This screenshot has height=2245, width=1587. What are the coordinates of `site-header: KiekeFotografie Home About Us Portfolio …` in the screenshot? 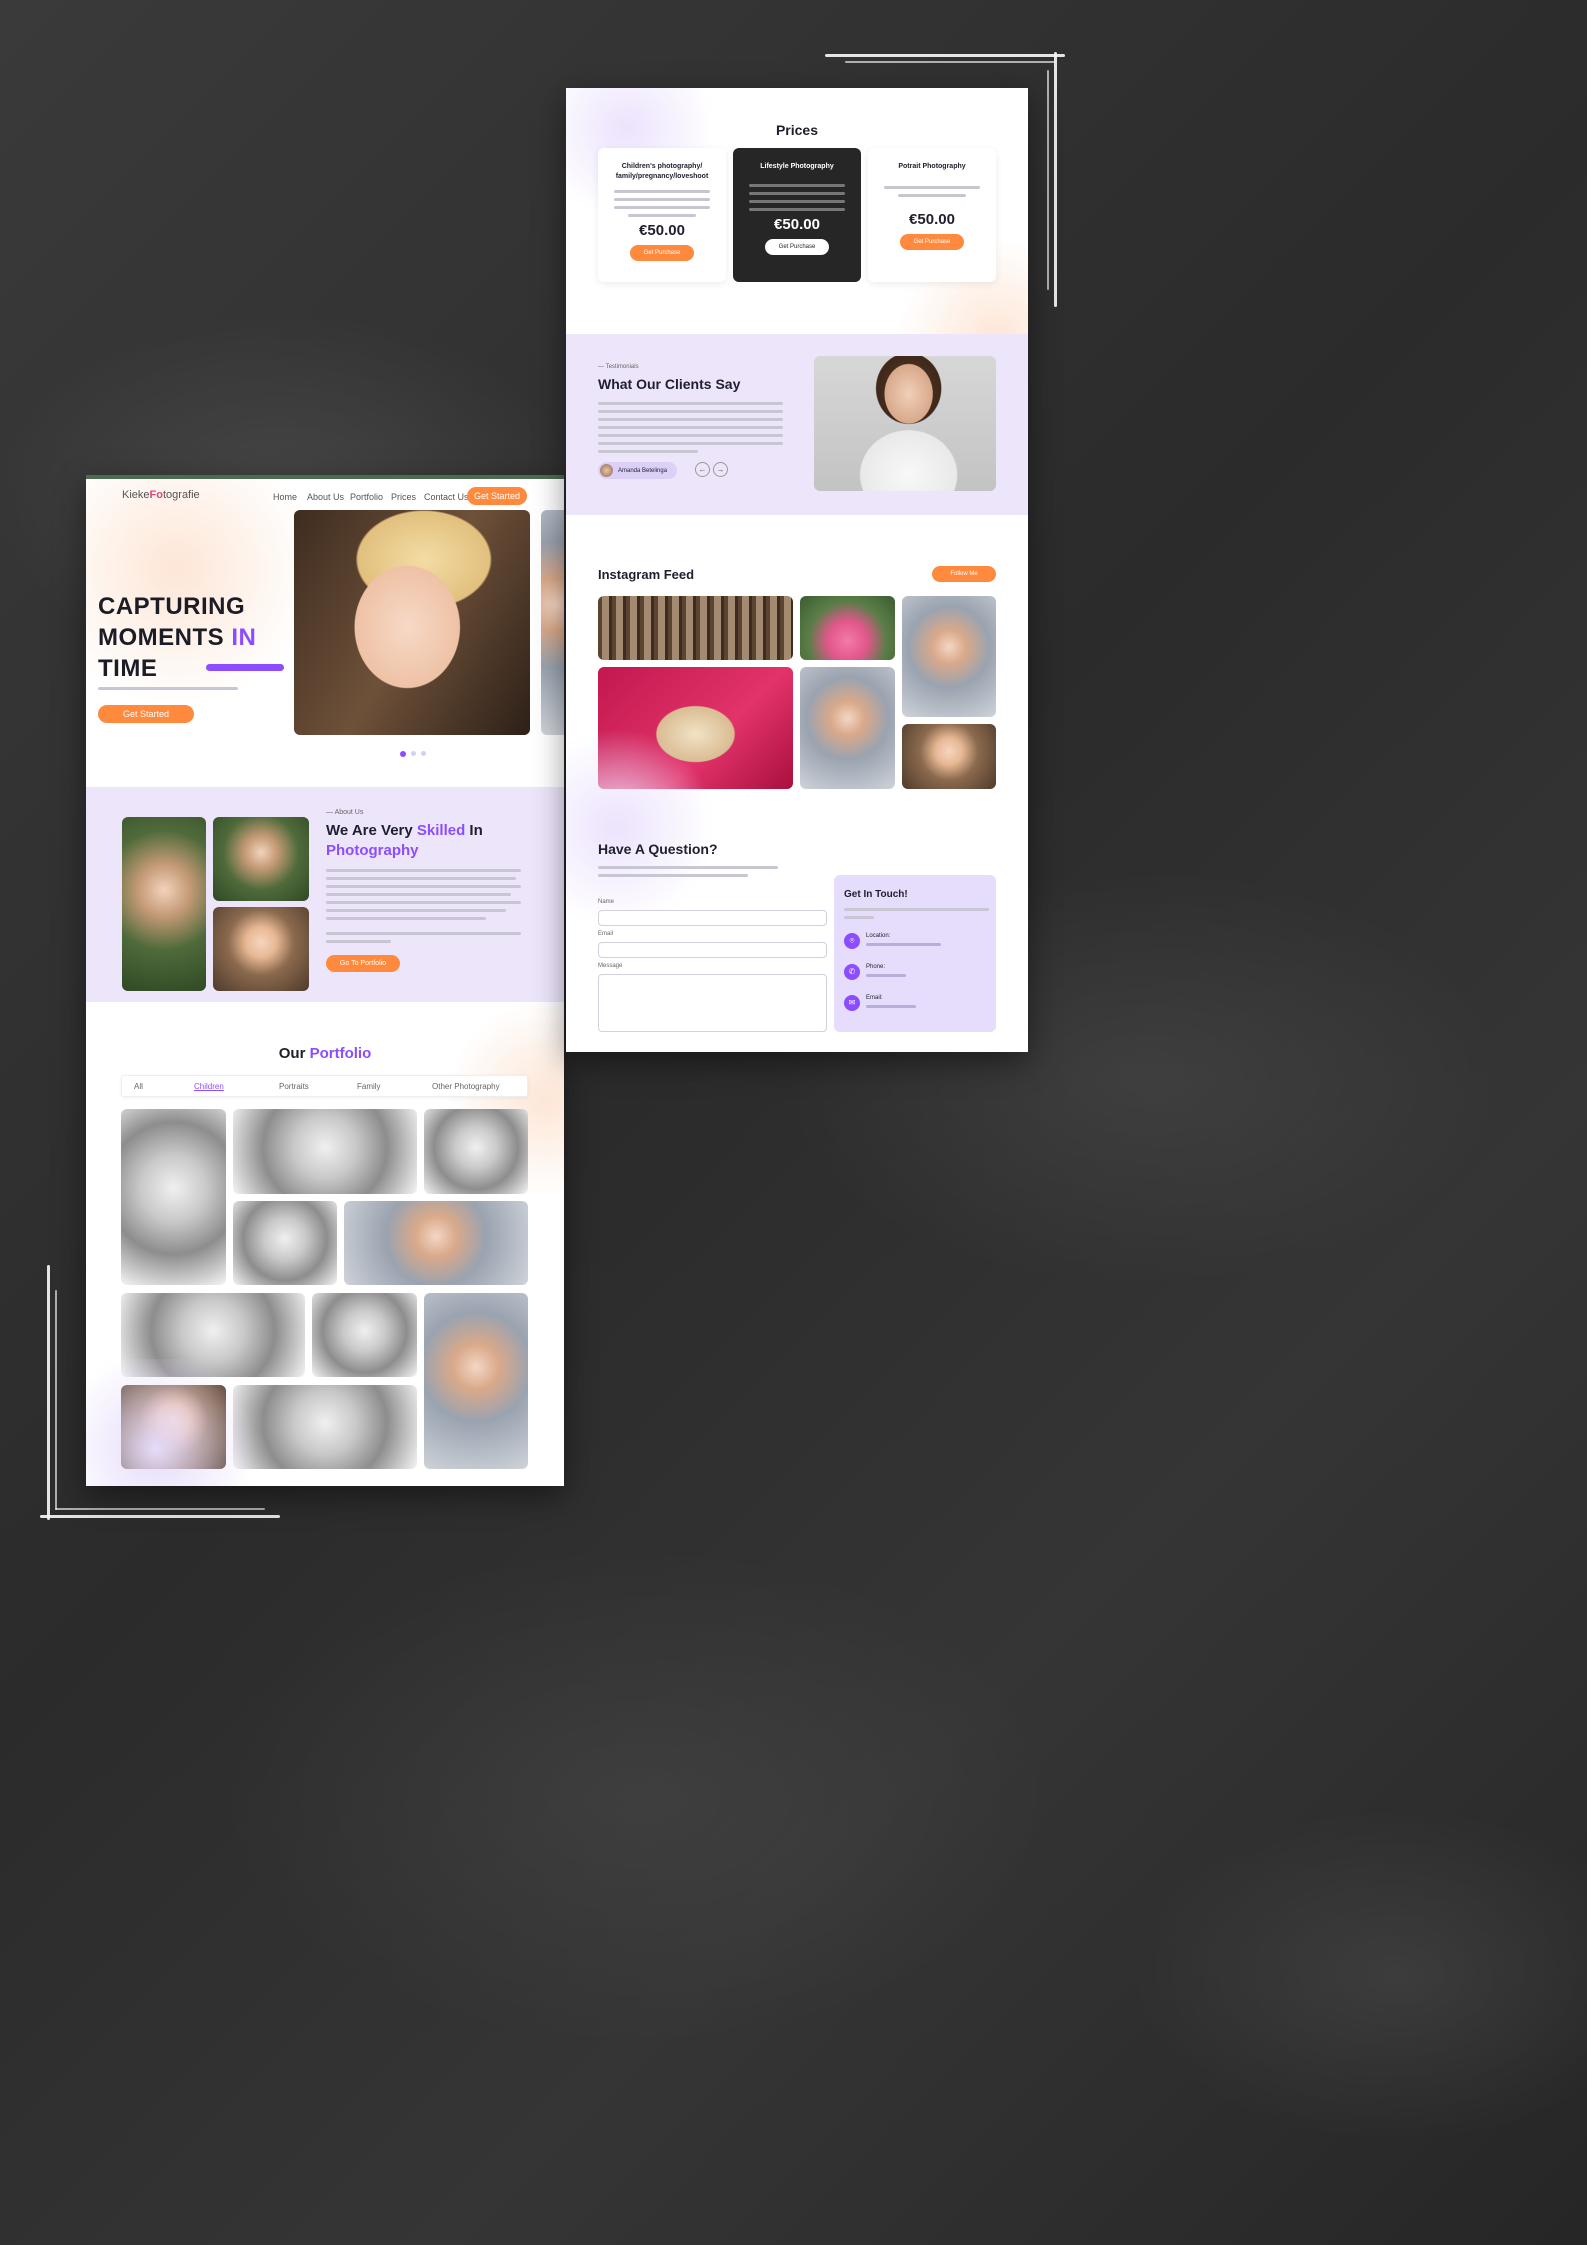 It's located at (325, 496).